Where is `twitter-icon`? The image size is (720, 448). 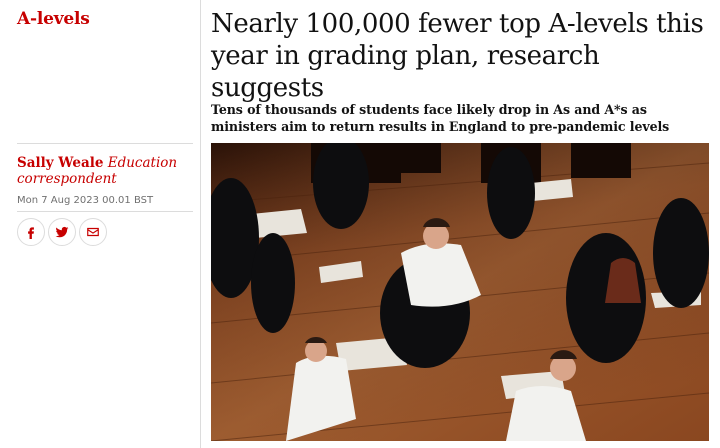
twitter-icon is located at coordinates (62, 232).